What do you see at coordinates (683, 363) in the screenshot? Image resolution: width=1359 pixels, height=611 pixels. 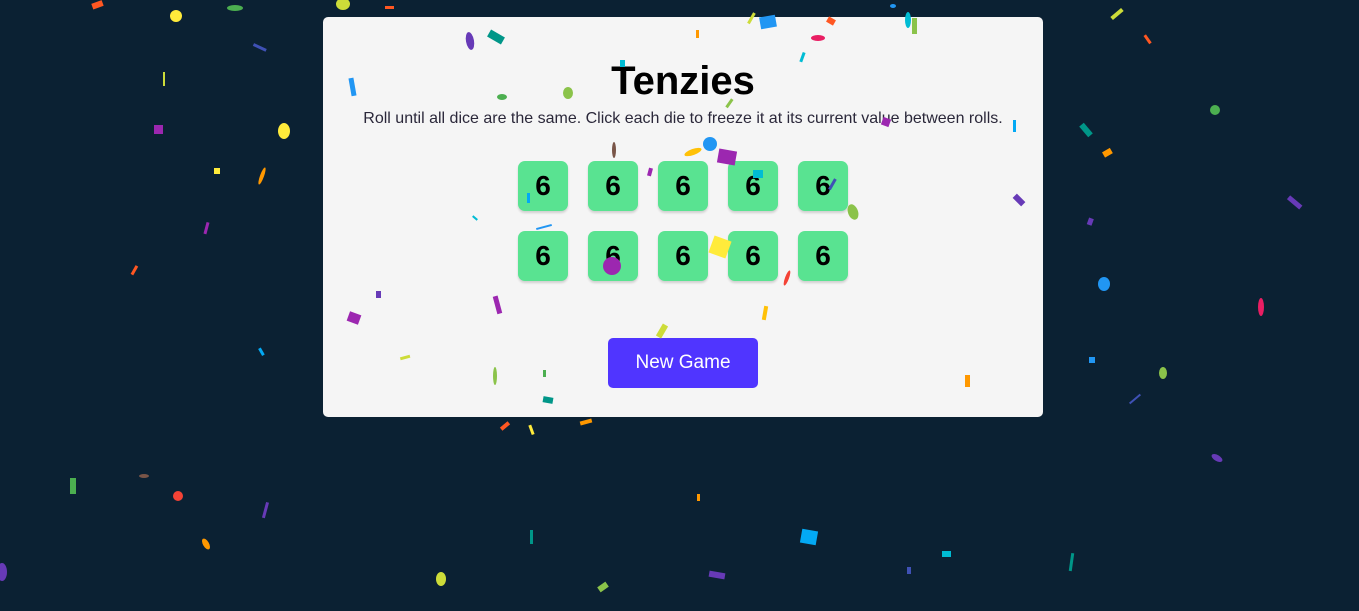 I see `new-game-button: New Game` at bounding box center [683, 363].